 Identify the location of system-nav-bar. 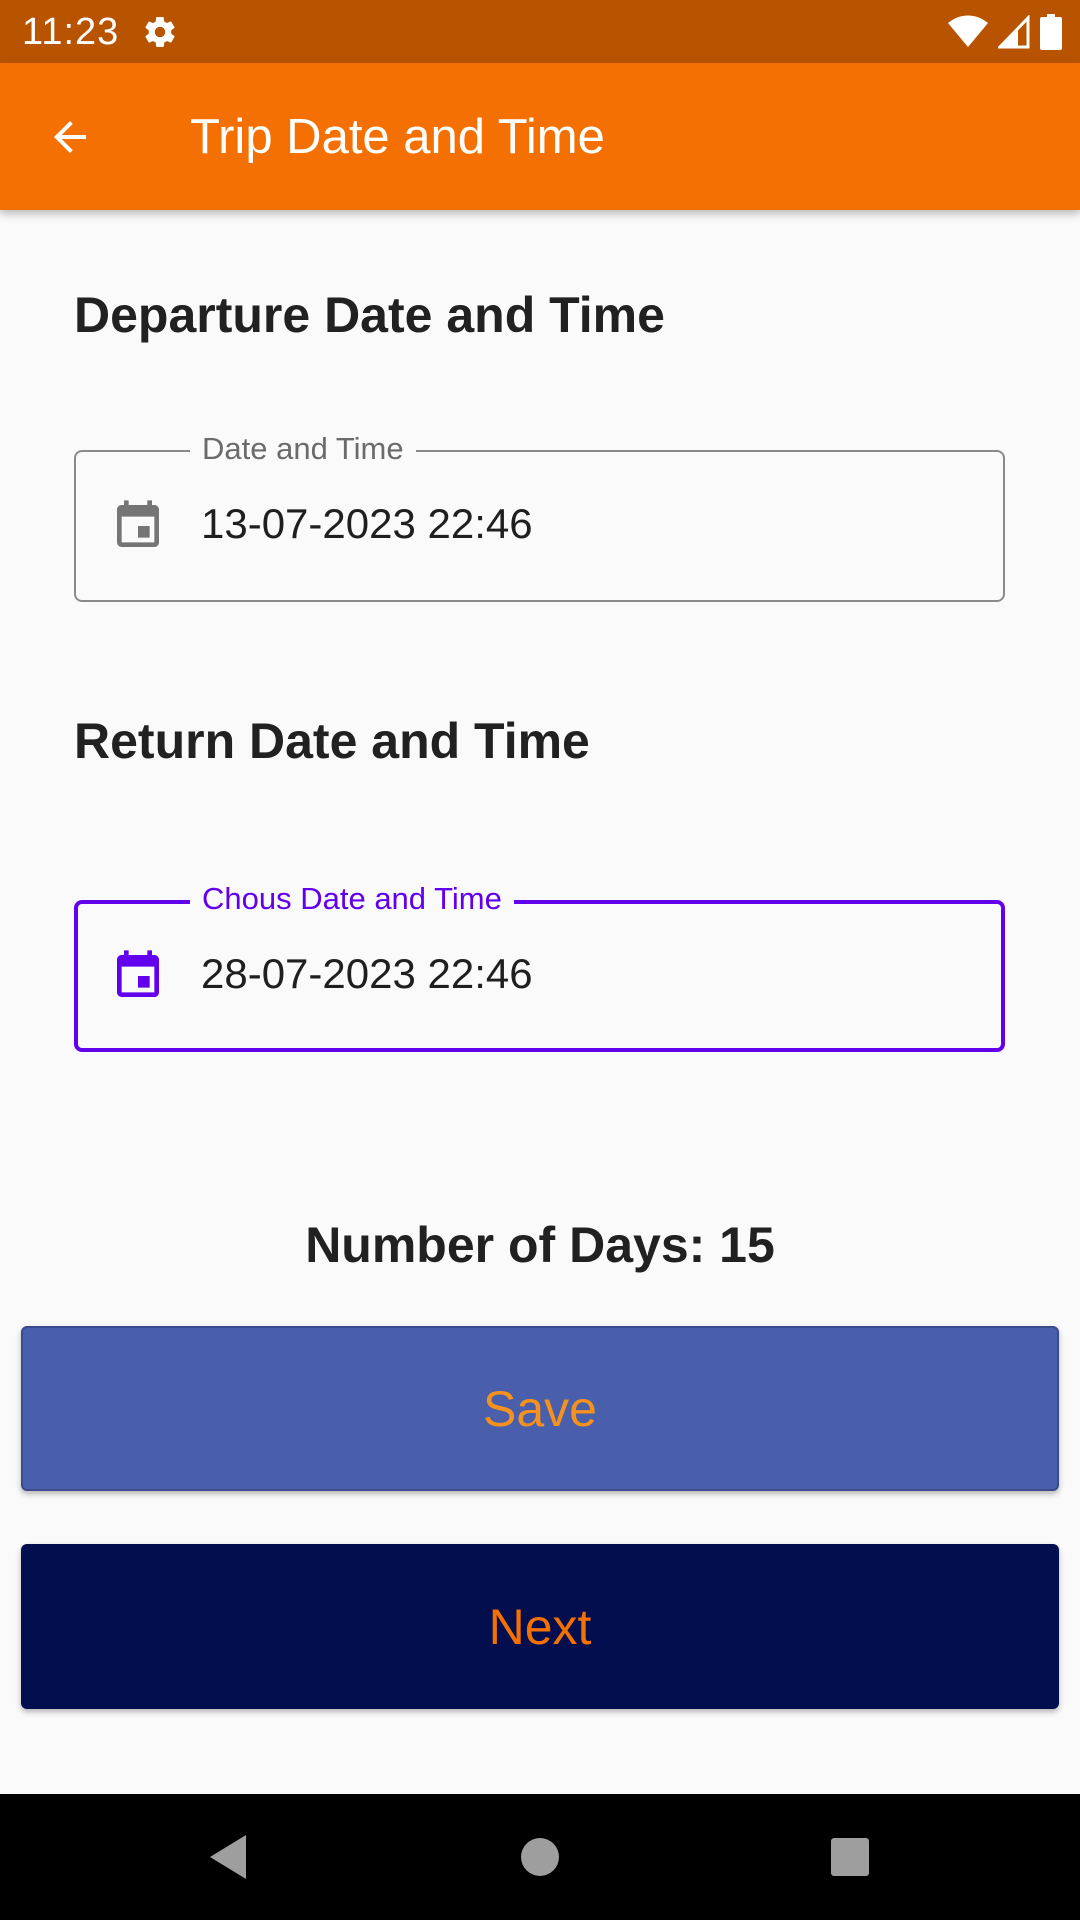
(540, 1857).